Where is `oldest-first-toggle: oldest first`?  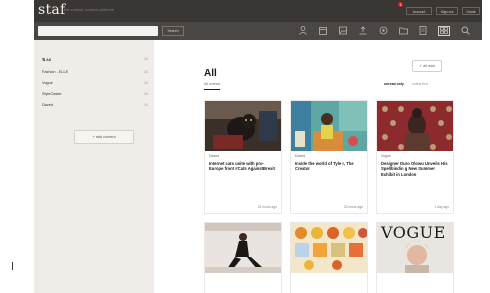
oldest-first-toggle: oldest first is located at coordinates (420, 84).